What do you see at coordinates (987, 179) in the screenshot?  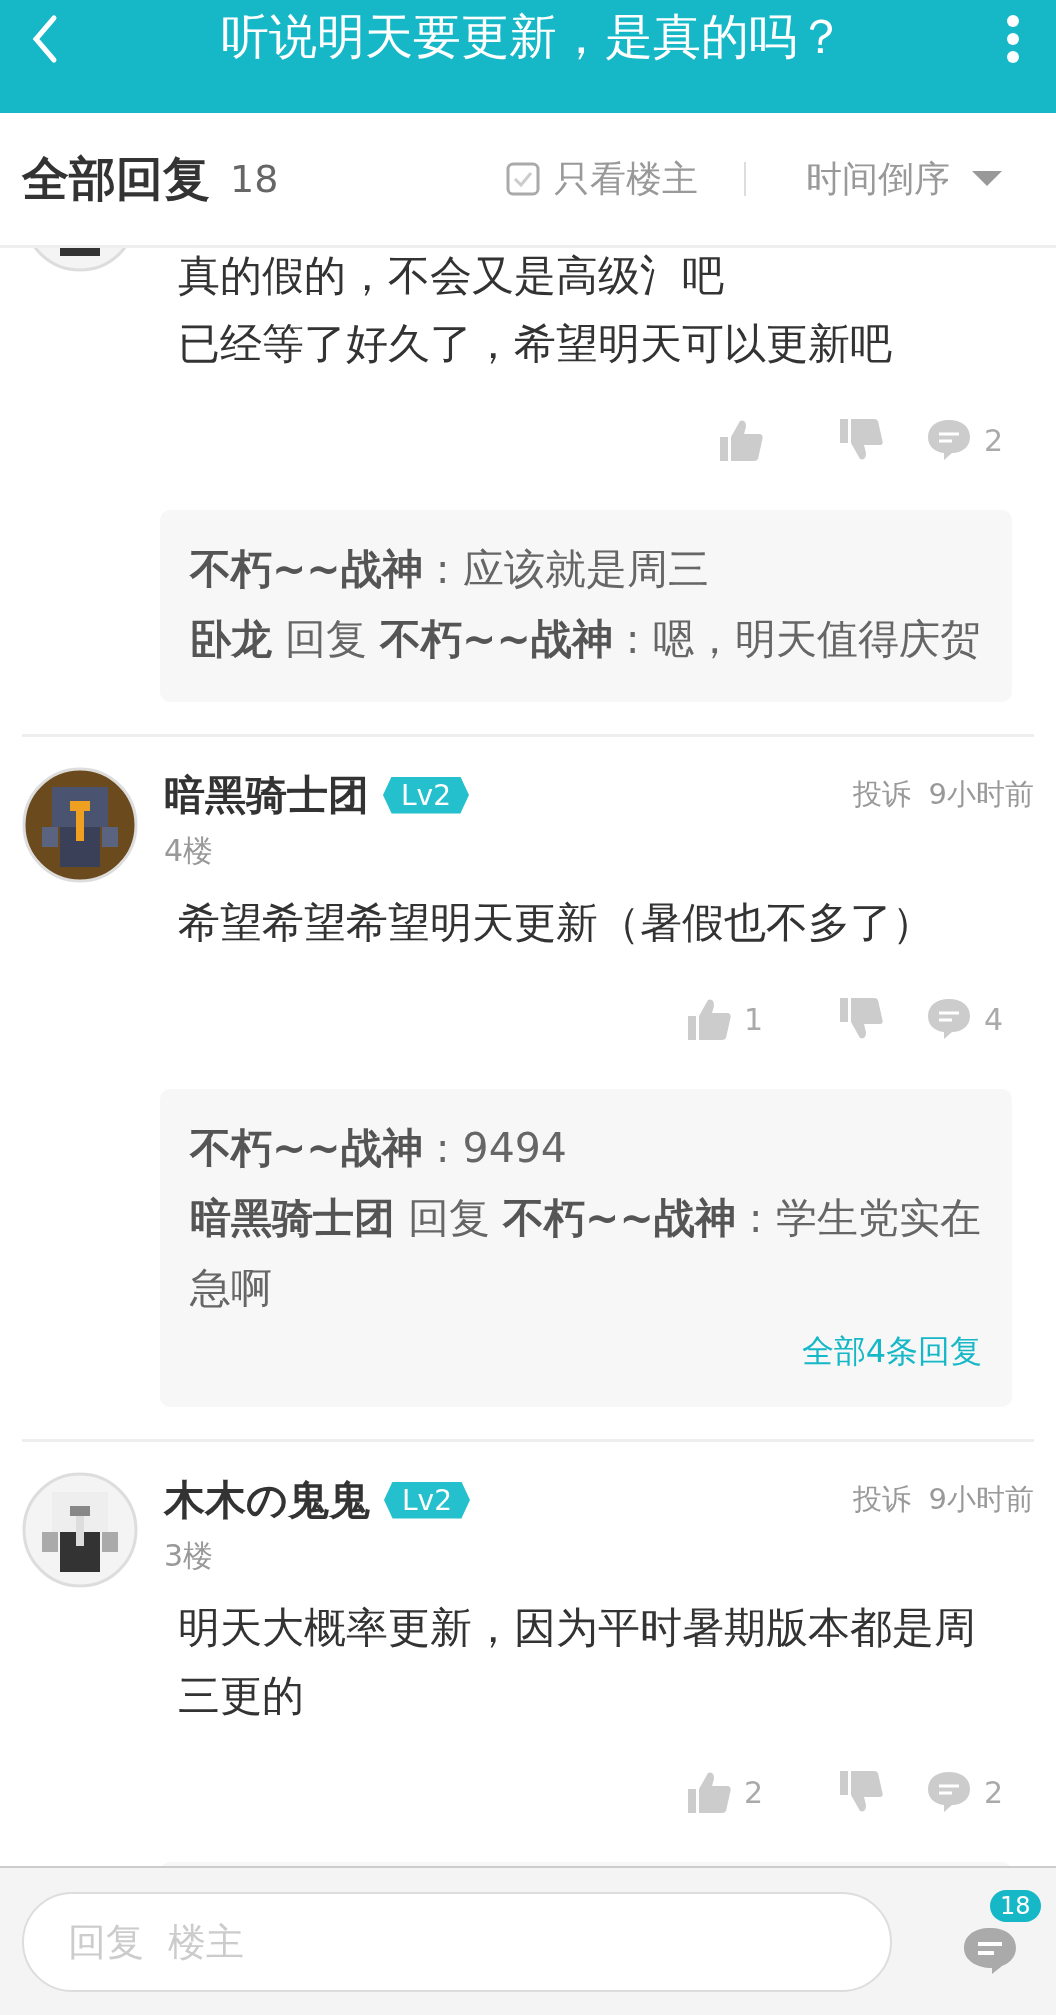 I see `caret-icon` at bounding box center [987, 179].